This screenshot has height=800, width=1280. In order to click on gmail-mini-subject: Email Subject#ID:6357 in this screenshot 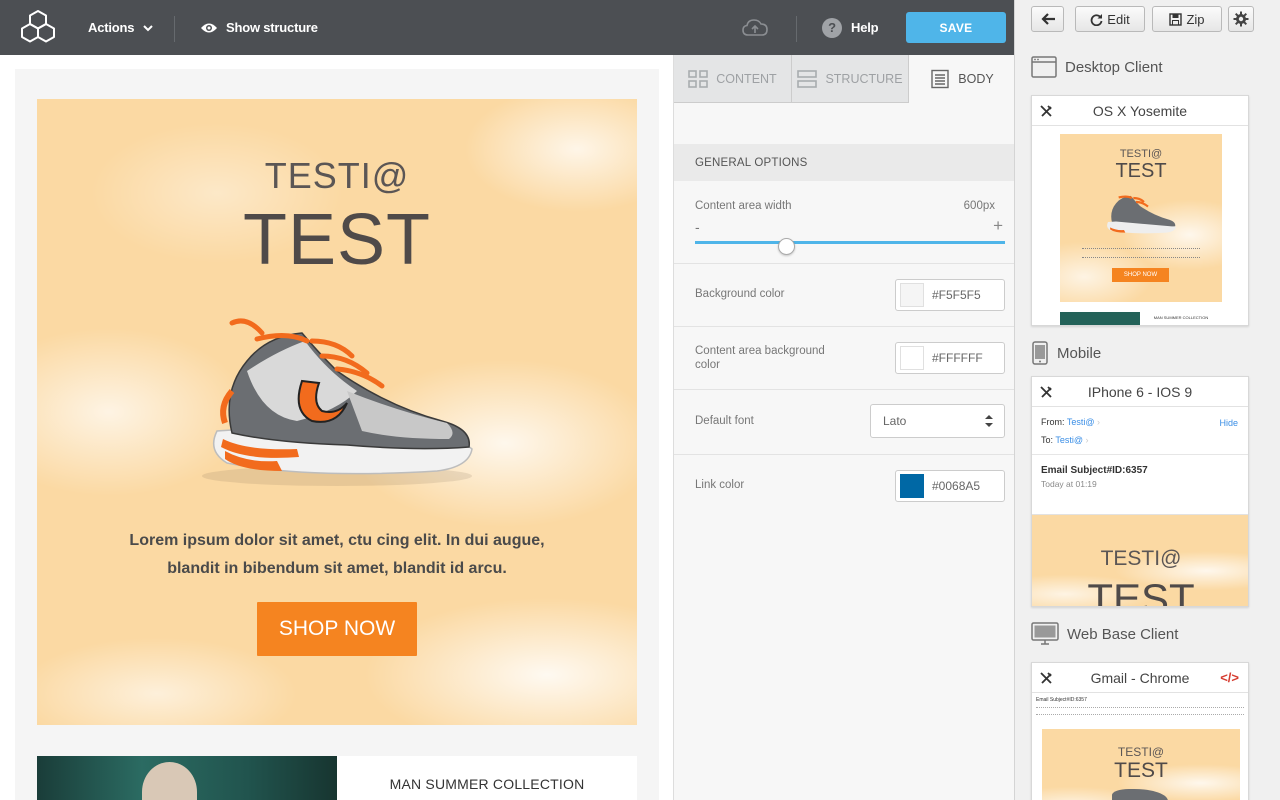, I will do `click(1061, 700)`.